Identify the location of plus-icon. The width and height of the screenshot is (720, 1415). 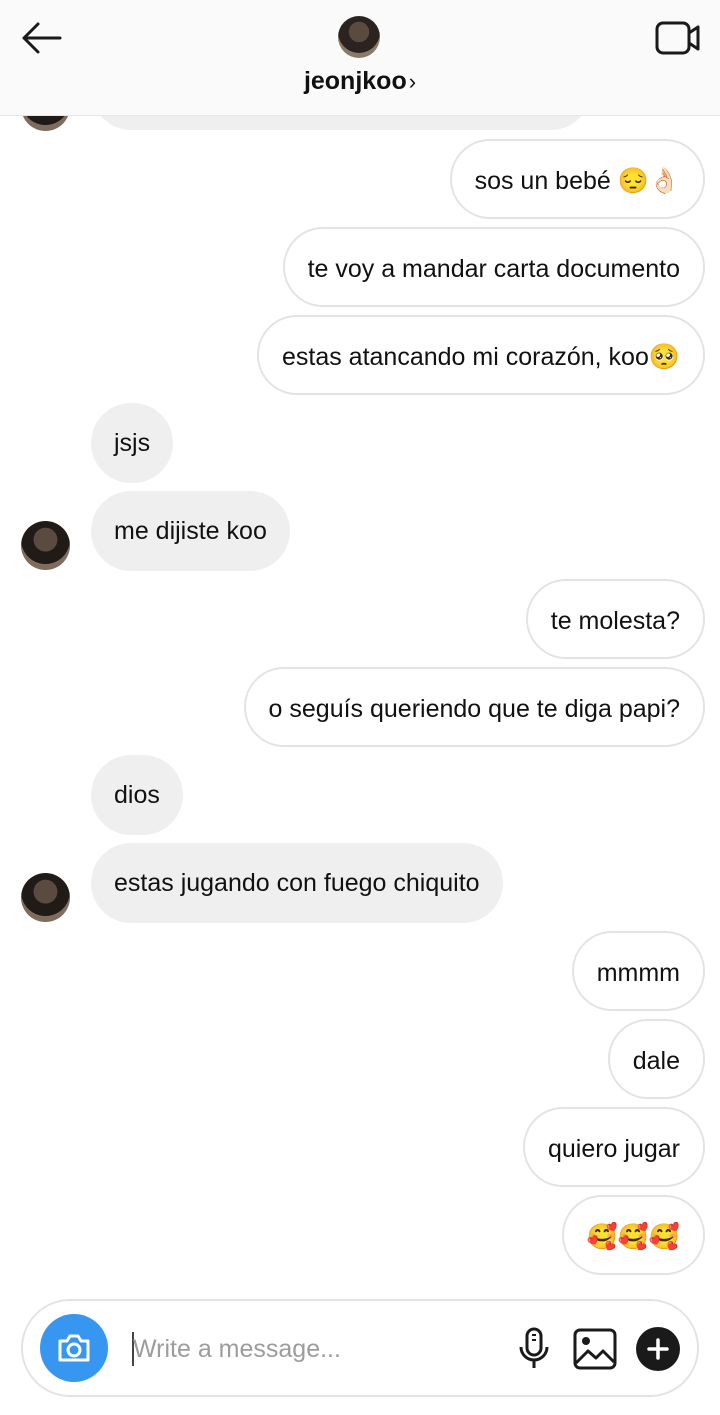
(658, 1349).